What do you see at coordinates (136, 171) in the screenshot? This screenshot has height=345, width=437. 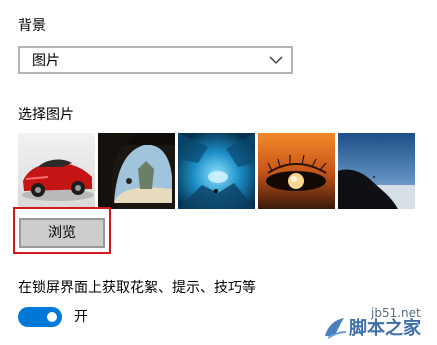 I see `thumbnail-cave-beach` at bounding box center [136, 171].